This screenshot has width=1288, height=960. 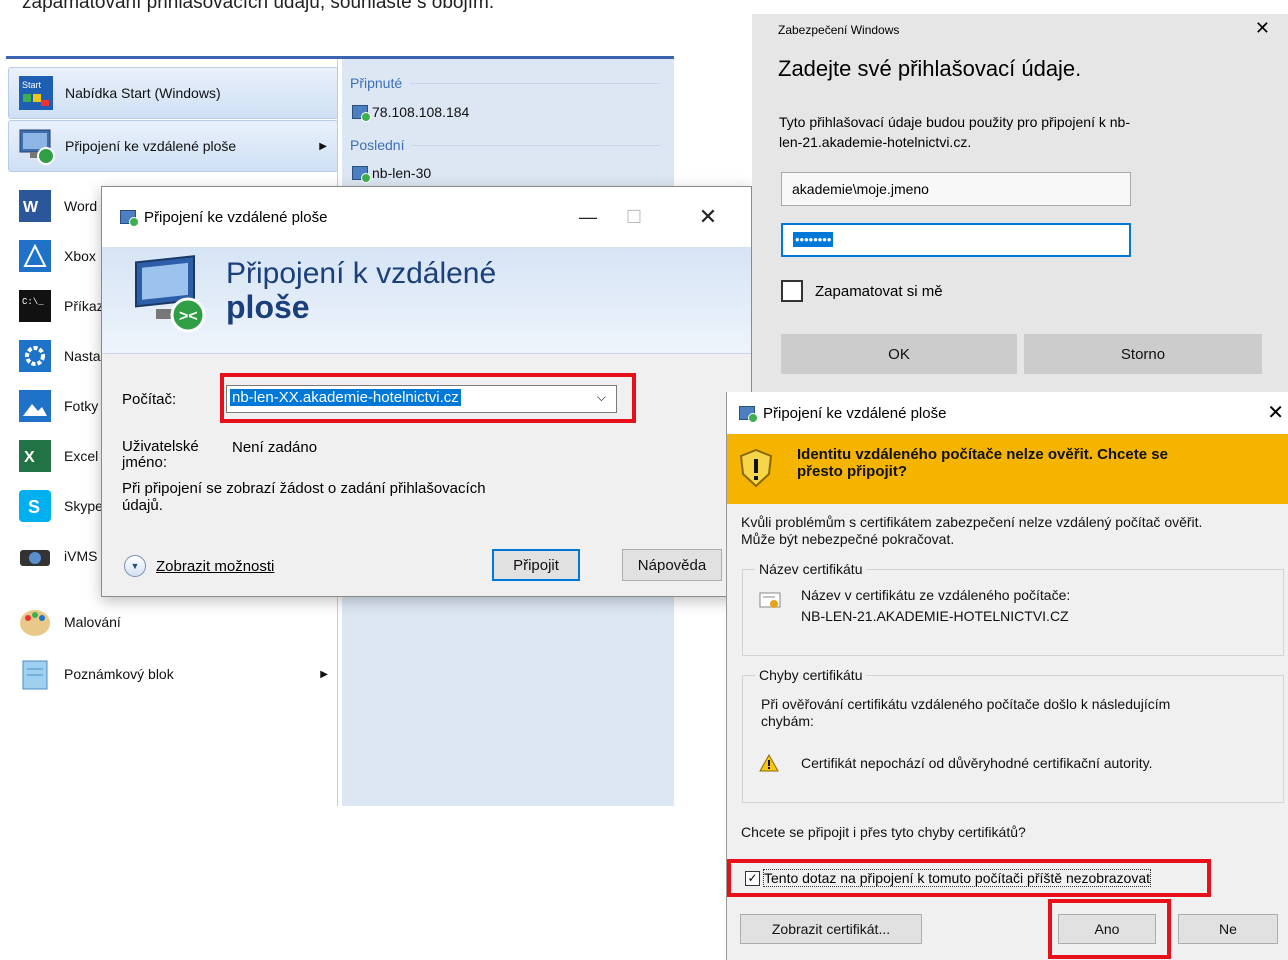 What do you see at coordinates (899, 354) in the screenshot?
I see `ok-button: OK` at bounding box center [899, 354].